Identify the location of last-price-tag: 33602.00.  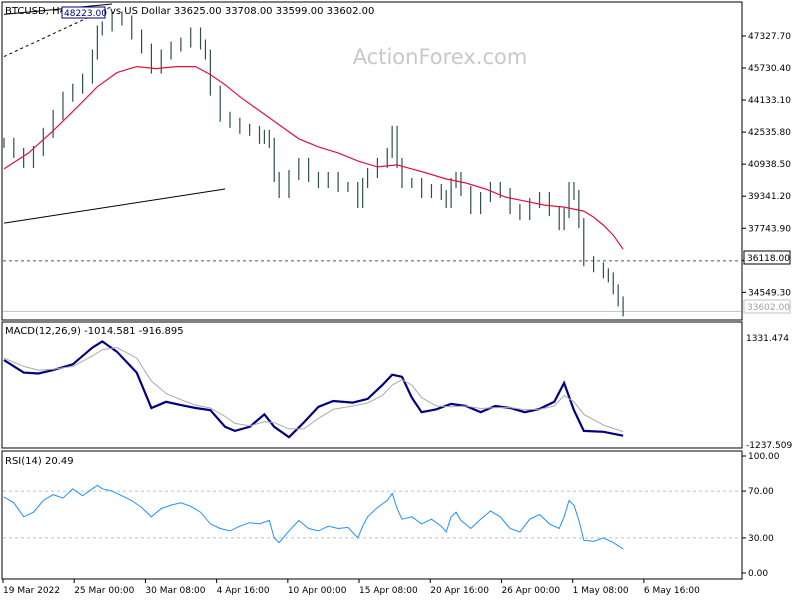
(767, 306).